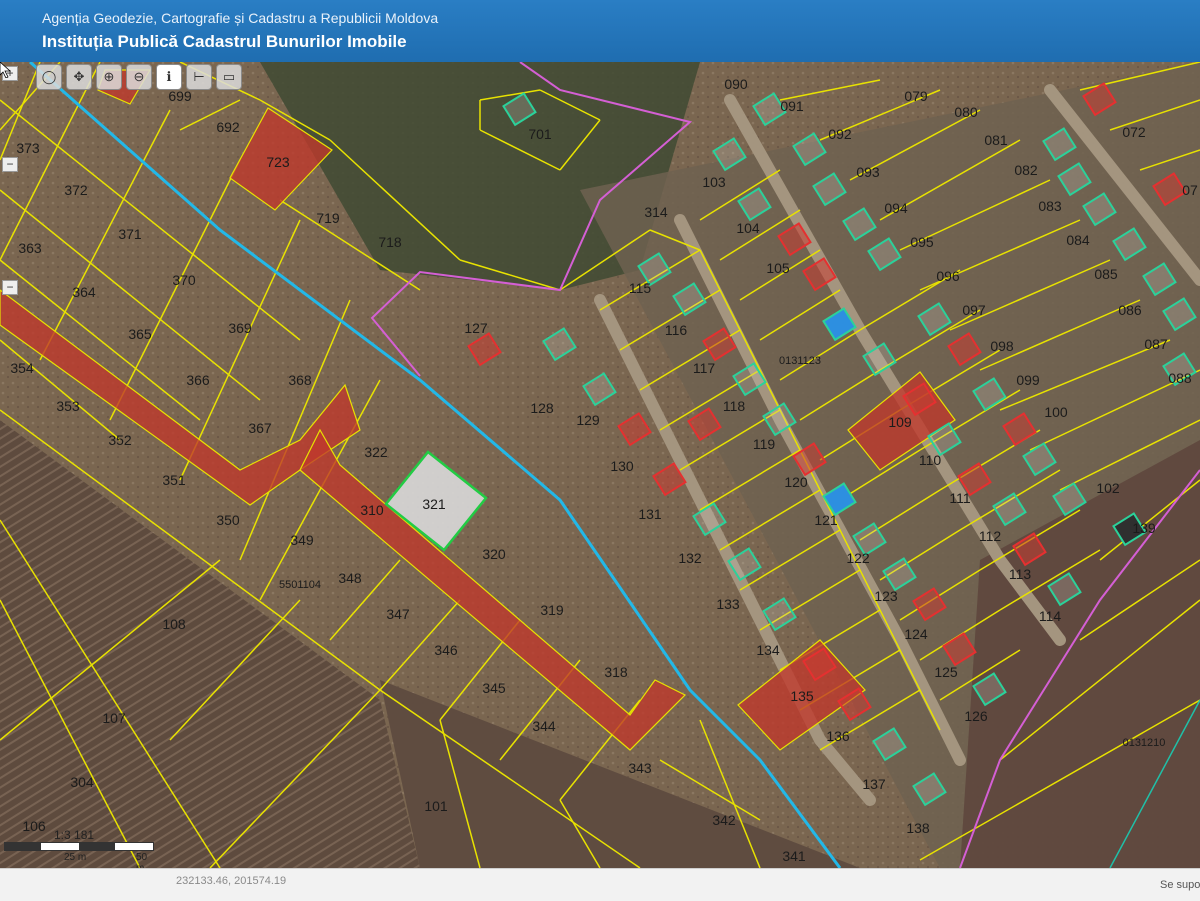  I want to click on parcel-number-label: 100, so click(1056, 412).